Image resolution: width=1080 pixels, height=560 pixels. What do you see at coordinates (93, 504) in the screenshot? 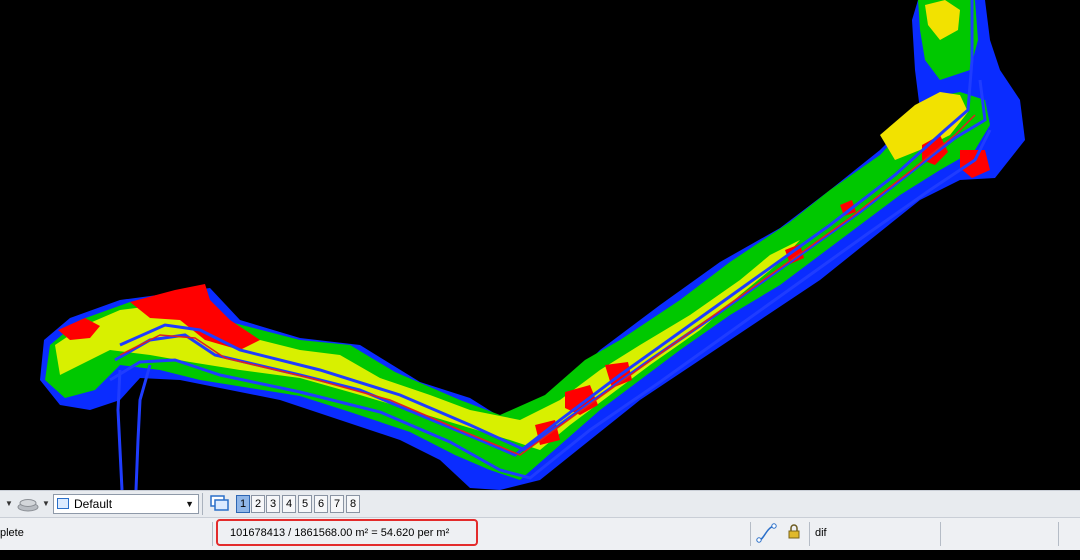
I see `style-select-value: Default` at bounding box center [93, 504].